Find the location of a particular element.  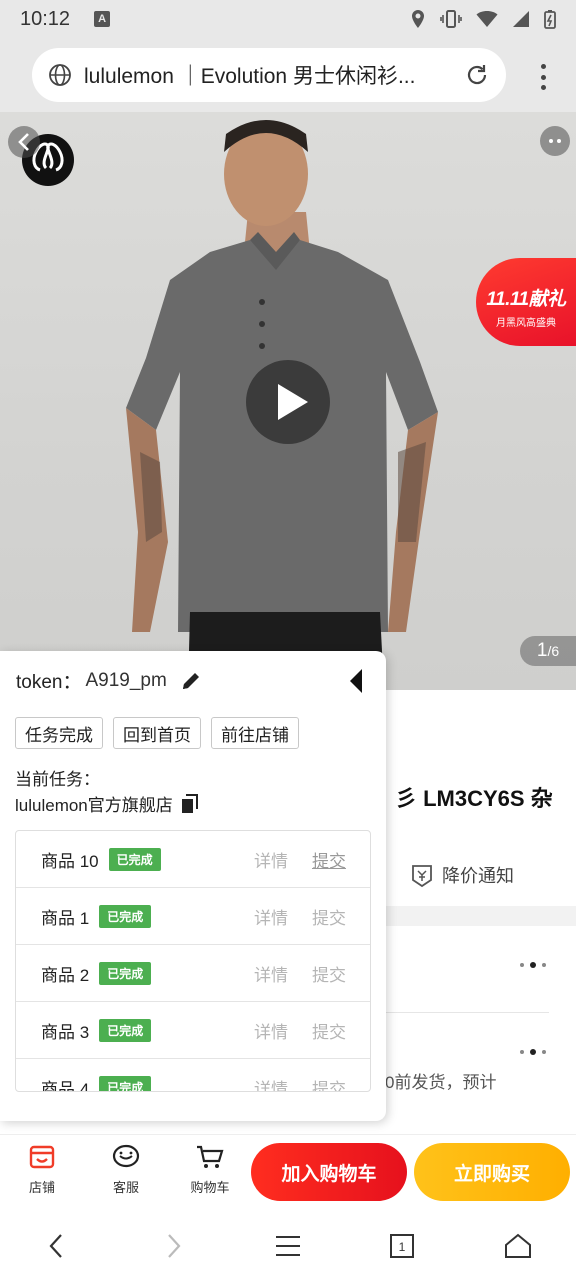

back-button is located at coordinates (24, 142).